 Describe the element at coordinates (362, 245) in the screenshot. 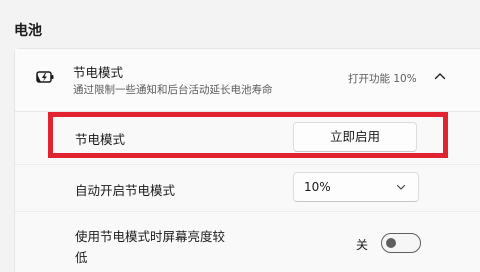

I see `lower-brightness-toggle-state: 关` at that location.